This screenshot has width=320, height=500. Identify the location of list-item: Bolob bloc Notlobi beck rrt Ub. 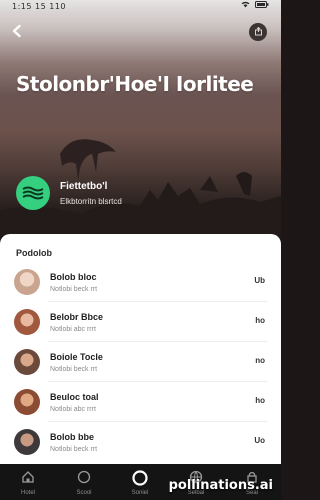
(140, 283).